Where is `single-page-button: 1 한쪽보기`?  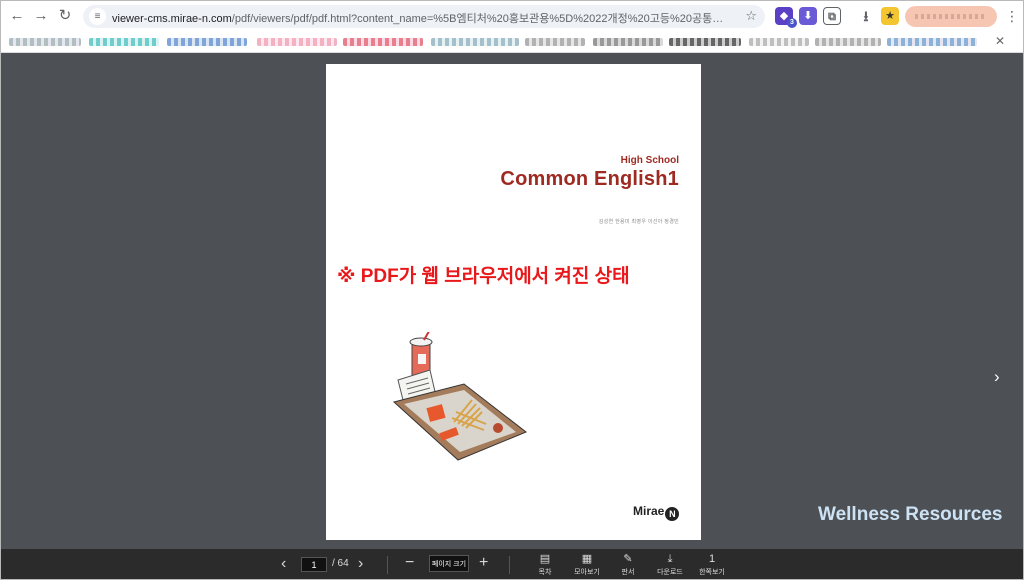
single-page-button: 1 한쪽보기 is located at coordinates (712, 564).